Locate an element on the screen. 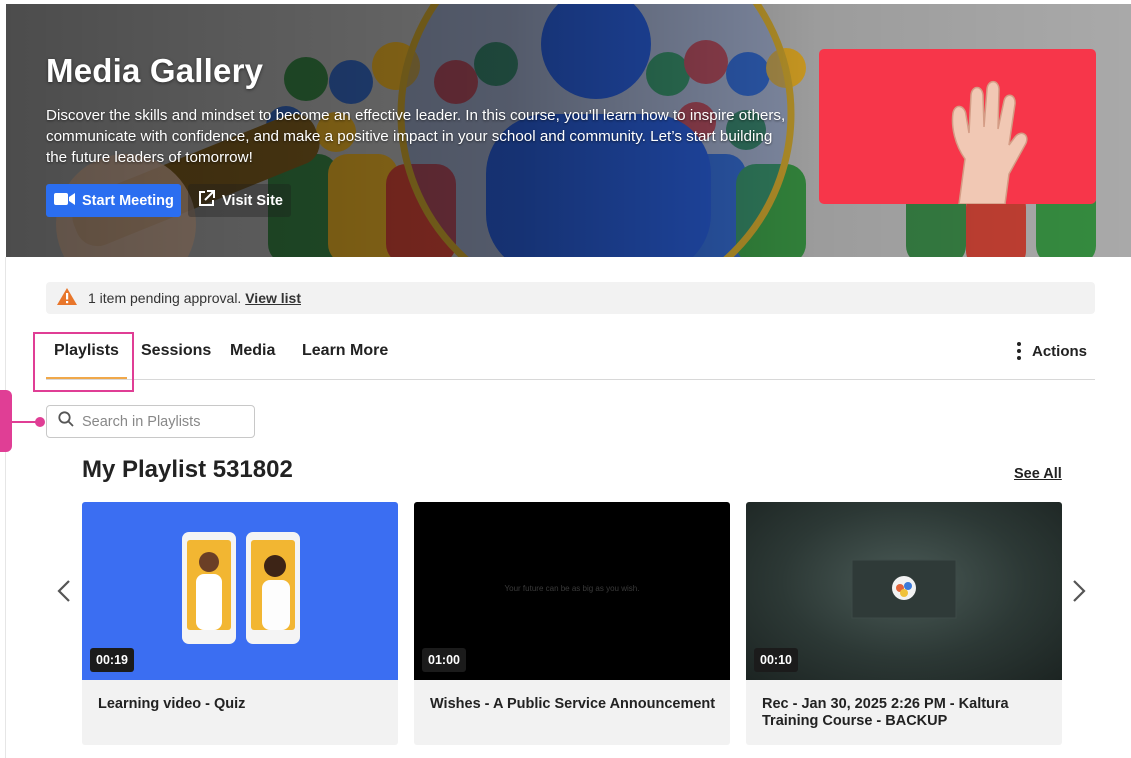 The width and height of the screenshot is (1131, 758). video-thumbnail: 00:19 is located at coordinates (240, 591).